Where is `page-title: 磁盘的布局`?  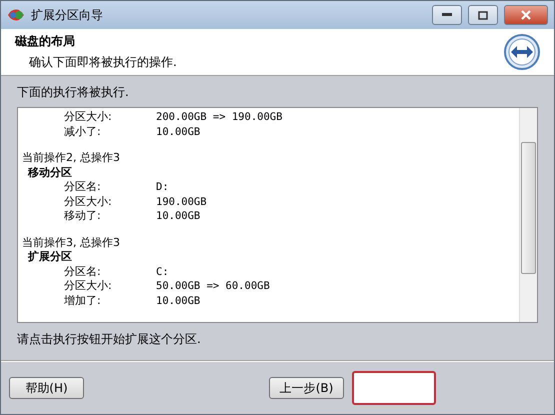 page-title: 磁盘的布局 is located at coordinates (45, 41).